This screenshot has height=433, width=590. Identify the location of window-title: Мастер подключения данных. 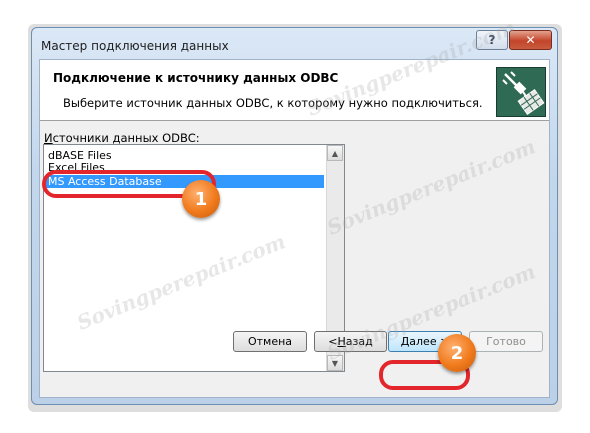
(135, 46).